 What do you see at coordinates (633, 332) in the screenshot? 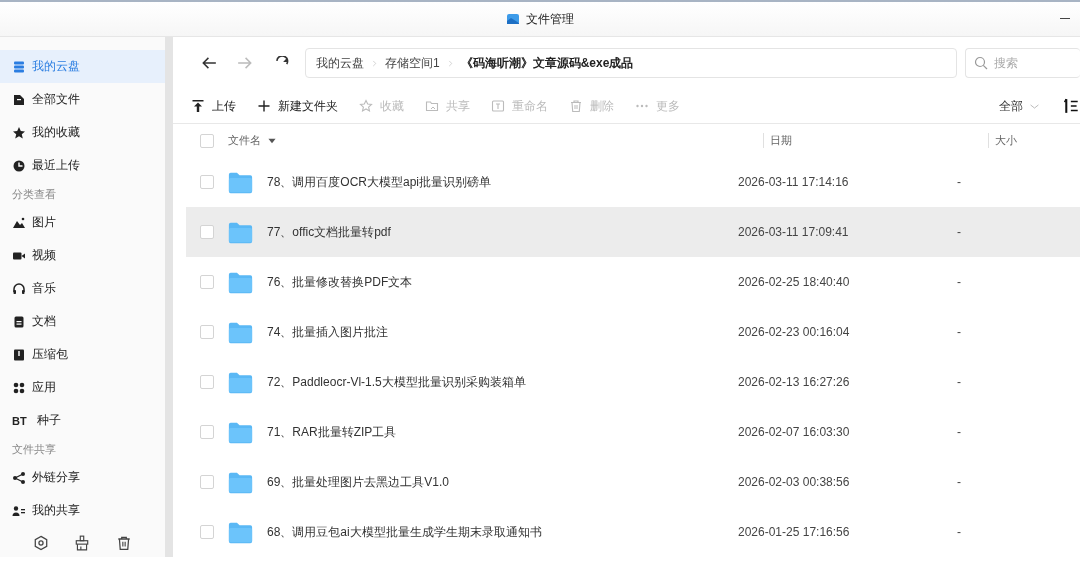
I see `file-row: 74、批量插入图片批注 2026-02-23 00:16:04 -` at bounding box center [633, 332].